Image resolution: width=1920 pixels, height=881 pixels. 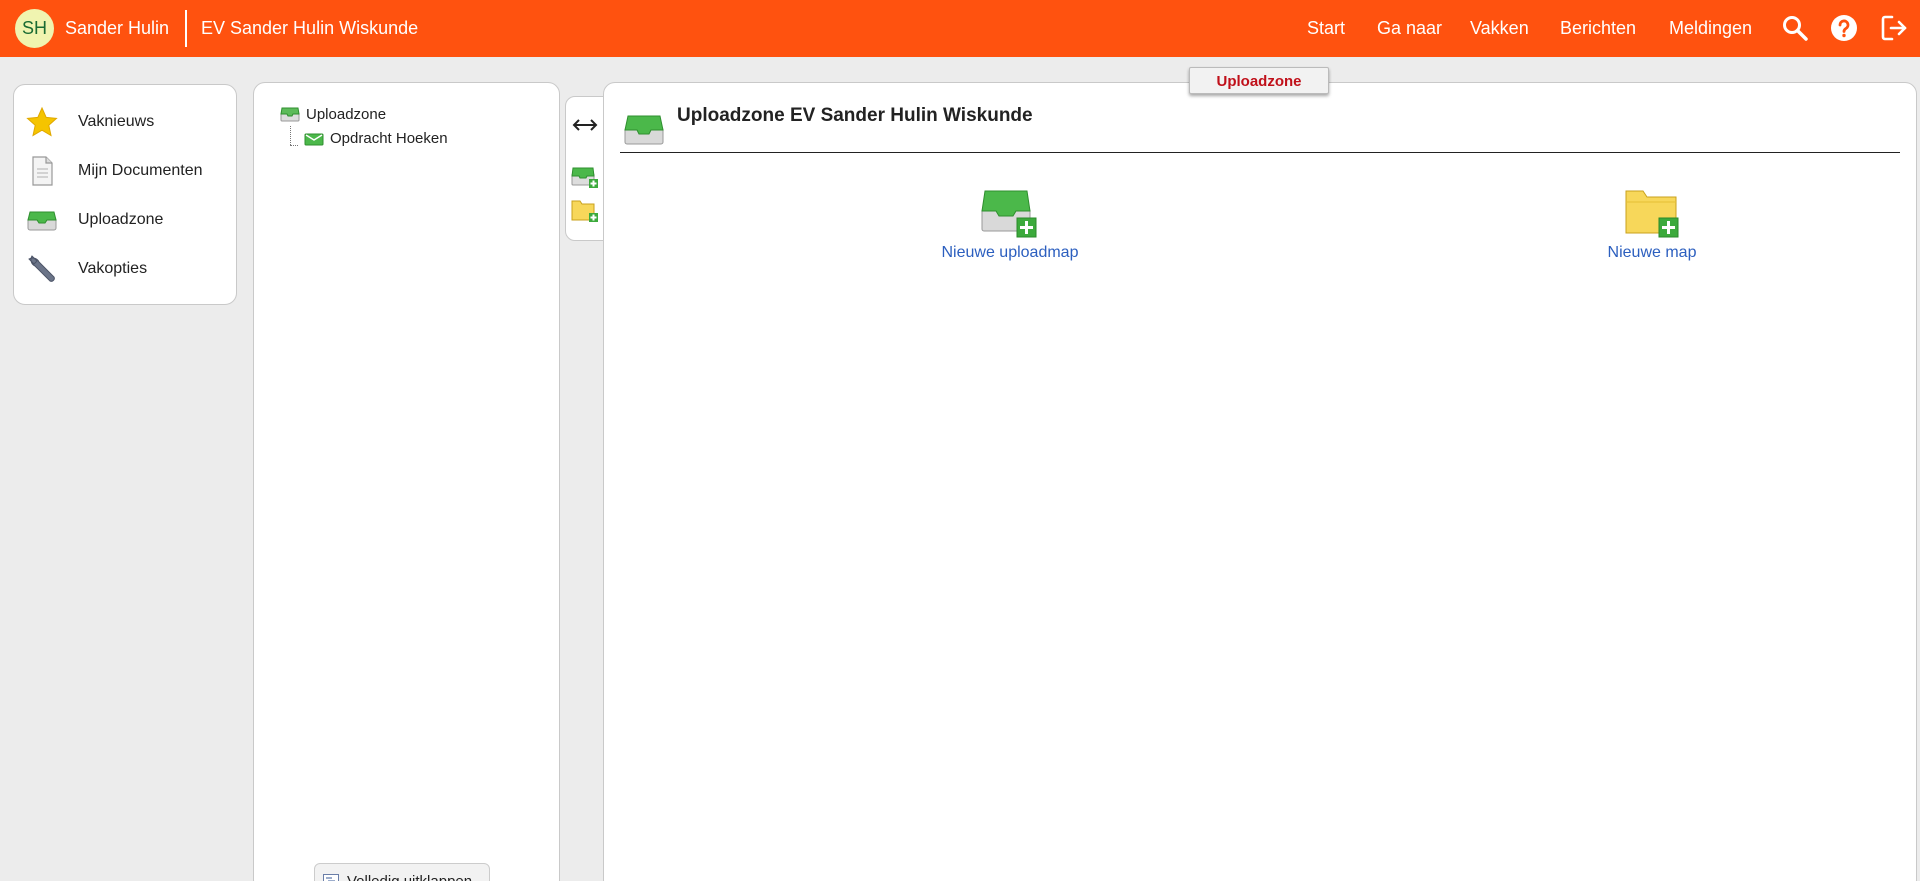 What do you see at coordinates (309, 28) in the screenshot?
I see `course-title: EV Sander Hulin Wiskunde` at bounding box center [309, 28].